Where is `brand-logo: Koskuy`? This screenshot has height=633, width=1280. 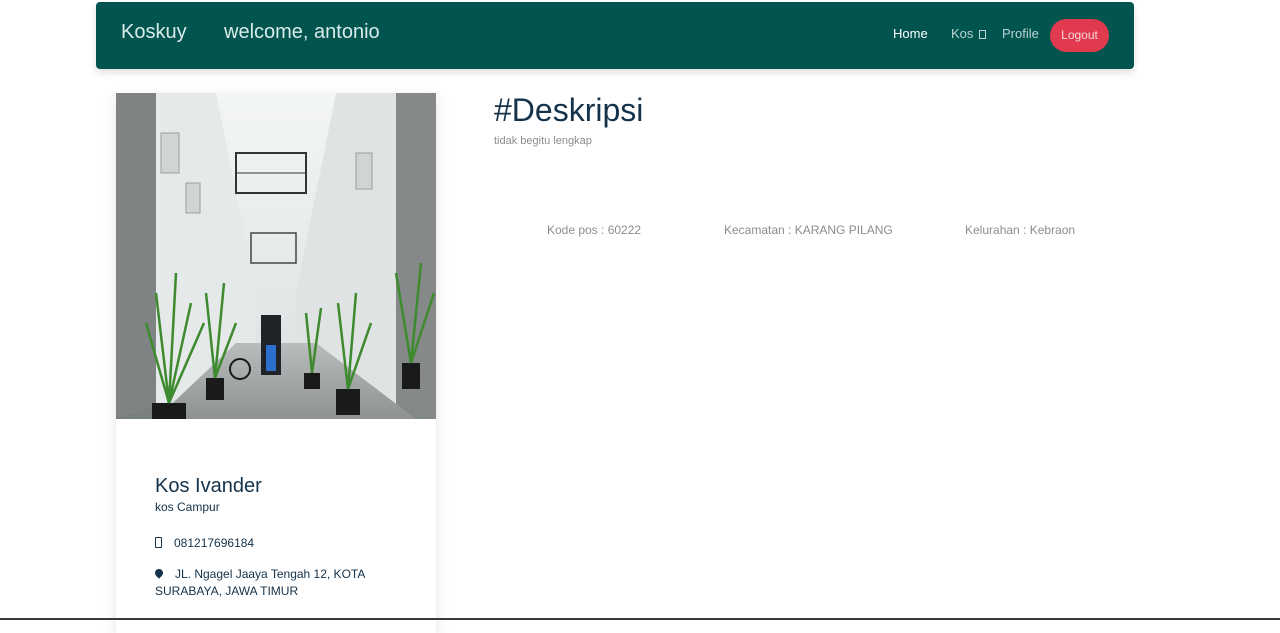
brand-logo: Koskuy is located at coordinates (154, 32).